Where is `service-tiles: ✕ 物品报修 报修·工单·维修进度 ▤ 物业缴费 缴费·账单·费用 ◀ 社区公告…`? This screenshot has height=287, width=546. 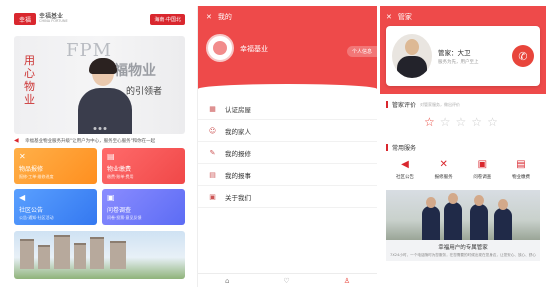 service-tiles: ✕ 物品报修 报修·工单·维修进度 ▤ 物业缴费 缴费·账单·费用 ◀ 社区公告… is located at coordinates (99, 186).